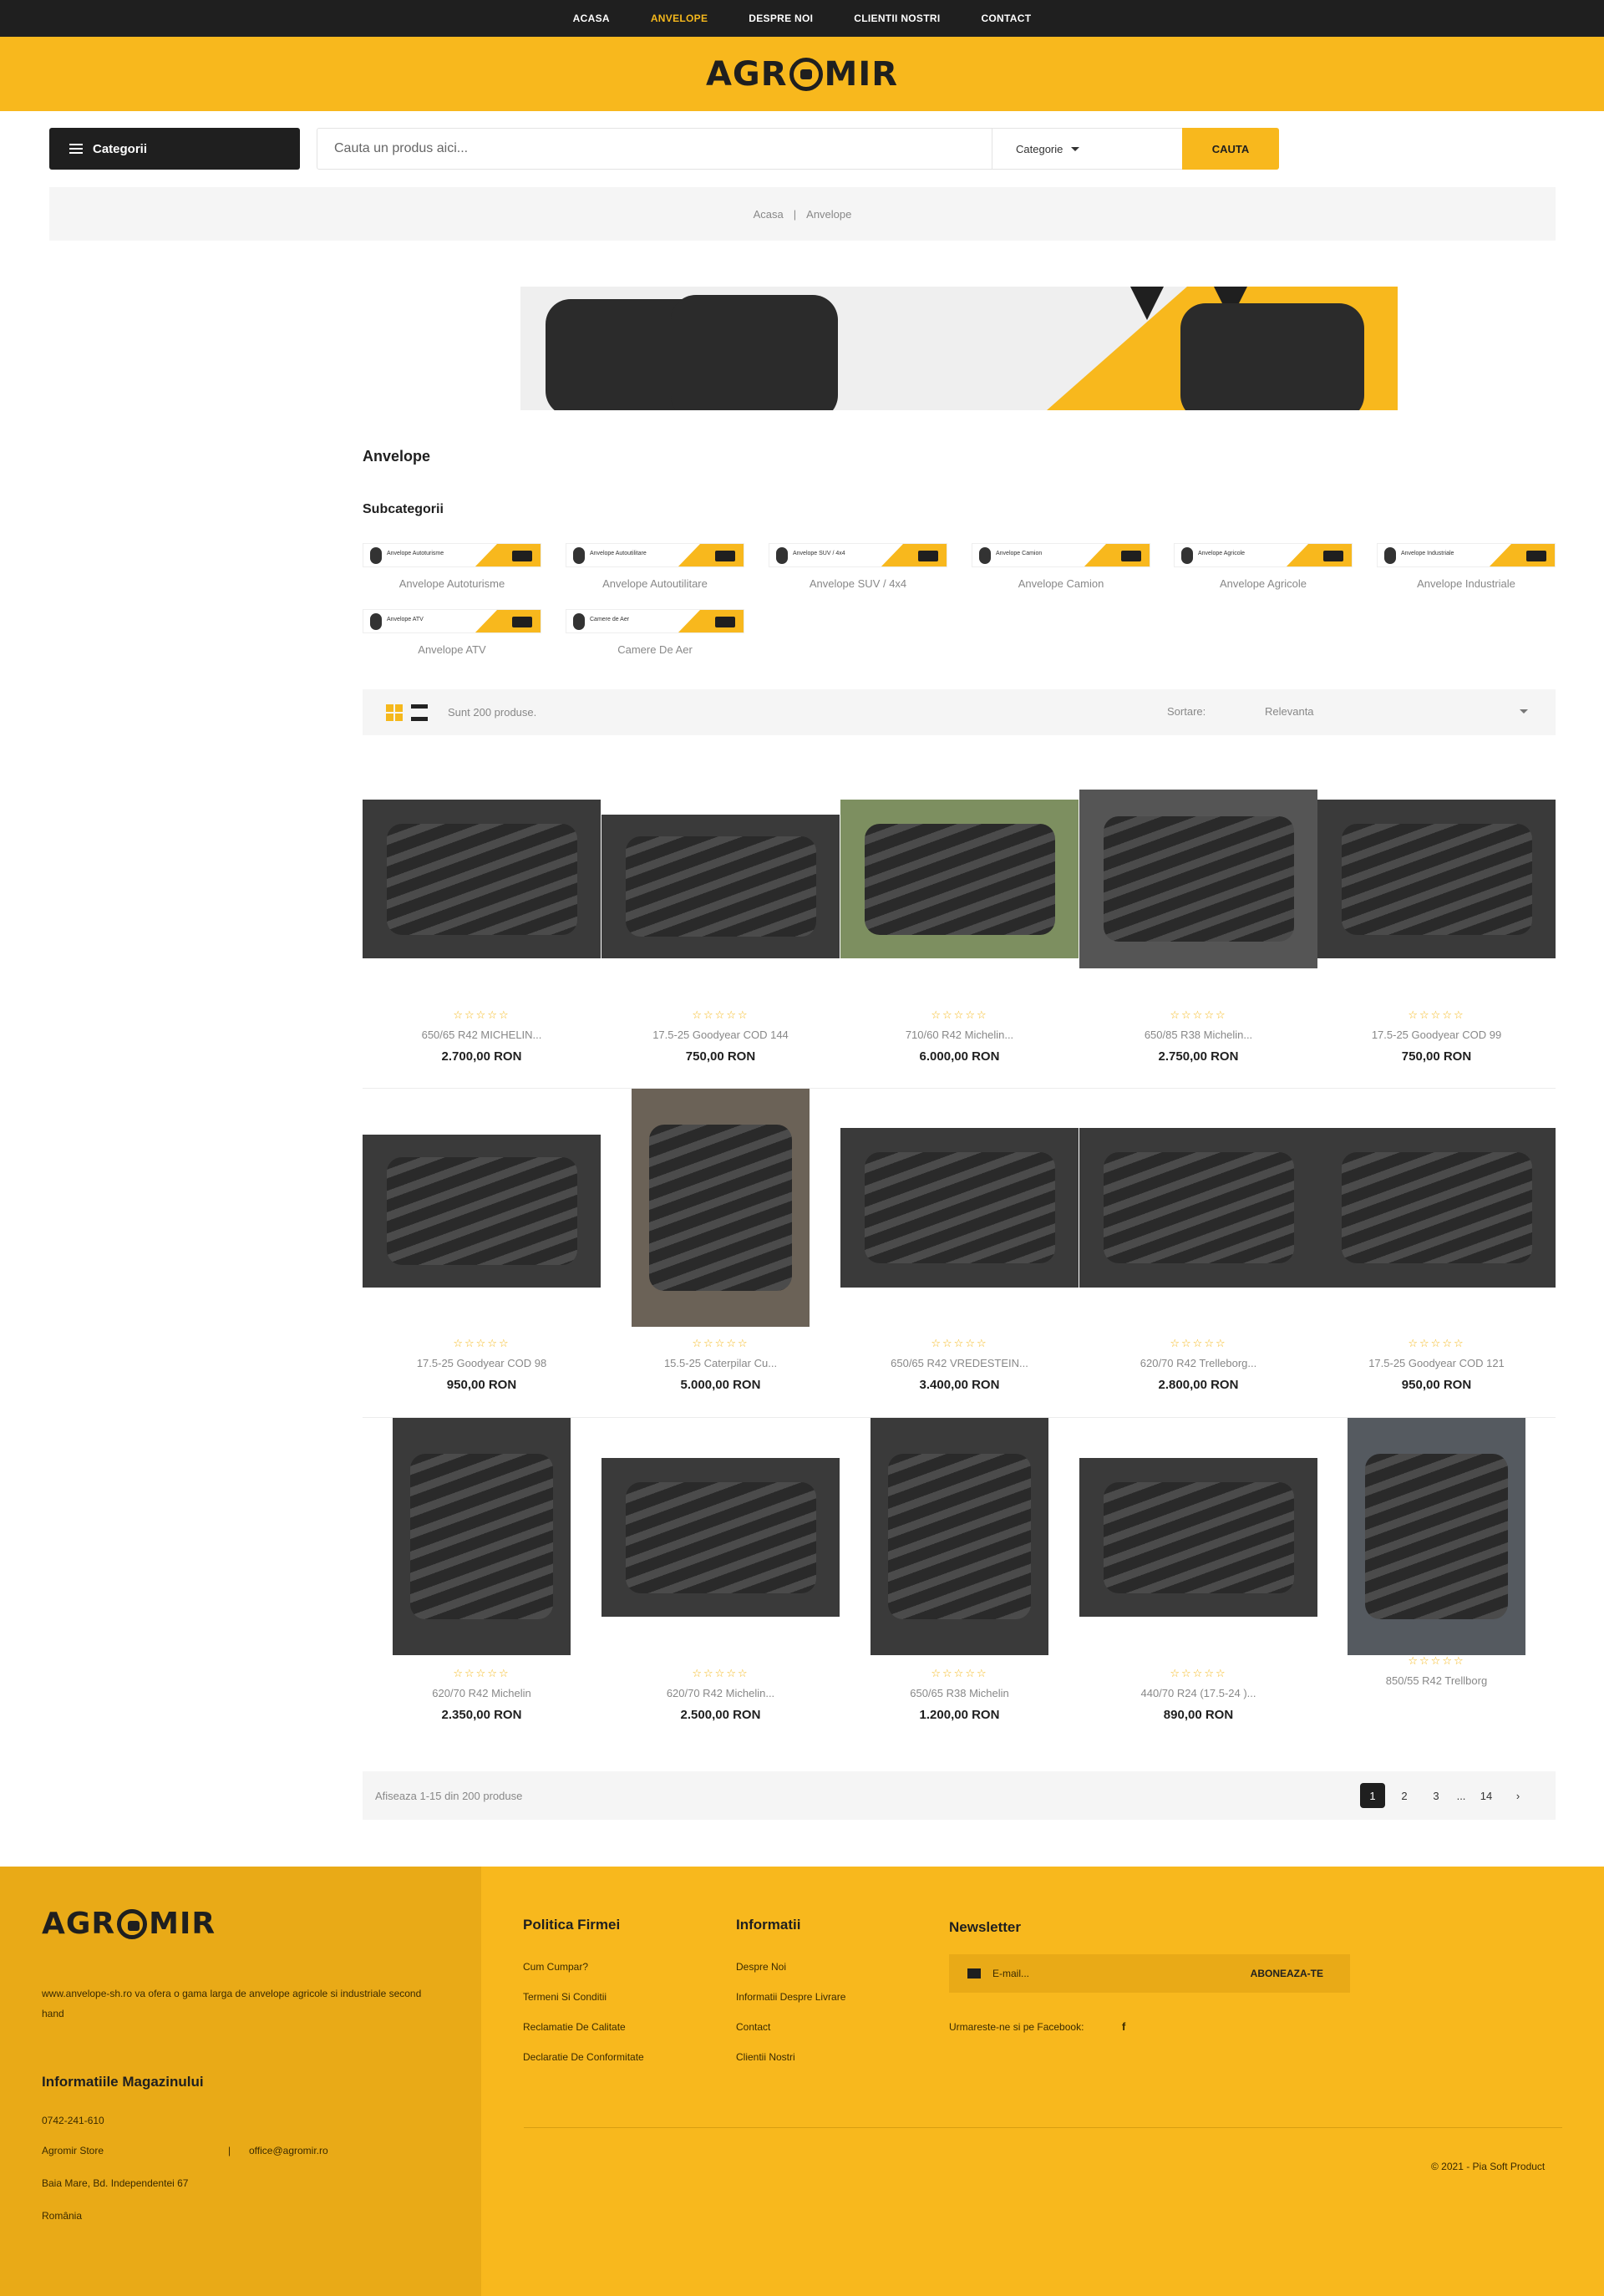 Image resolution: width=1604 pixels, height=2296 pixels. Describe the element at coordinates (419, 712) in the screenshot. I see `list-view-icon` at that location.